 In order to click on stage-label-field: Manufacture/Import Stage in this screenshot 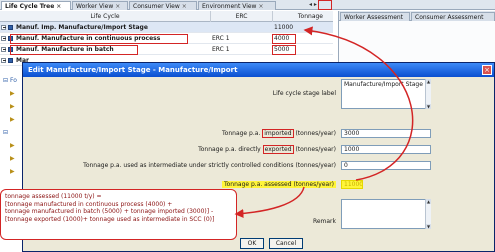, I will do `click(386, 94)`.